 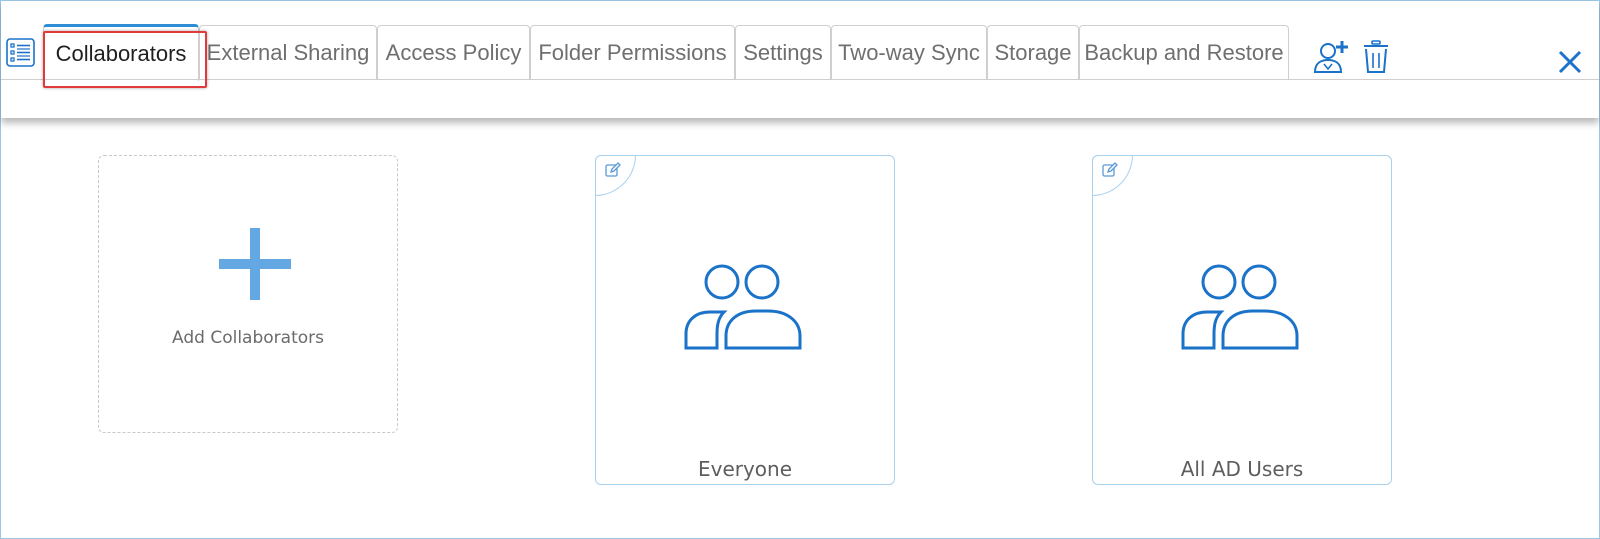 What do you see at coordinates (632, 52) in the screenshot?
I see `tab-folder-permissions: Folder Permissions` at bounding box center [632, 52].